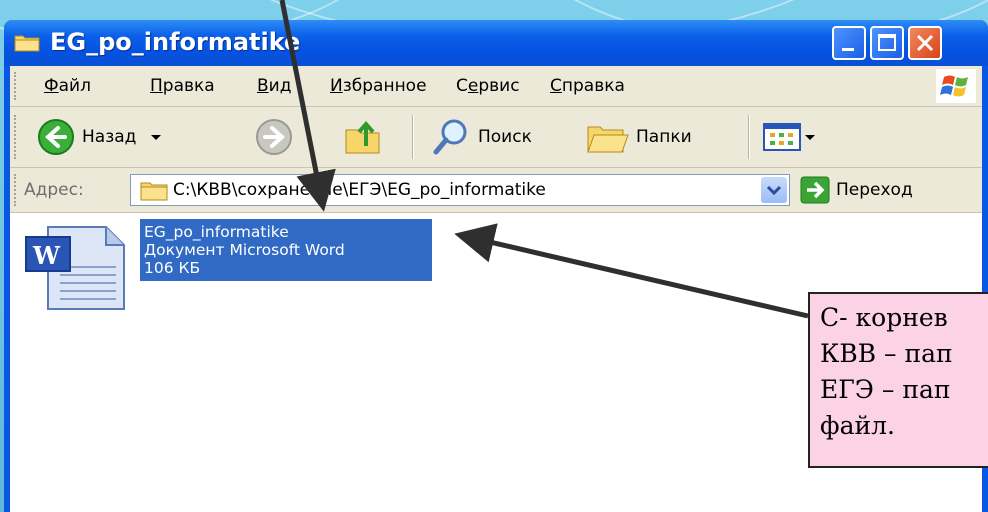  I want to click on forward-button, so click(274, 137).